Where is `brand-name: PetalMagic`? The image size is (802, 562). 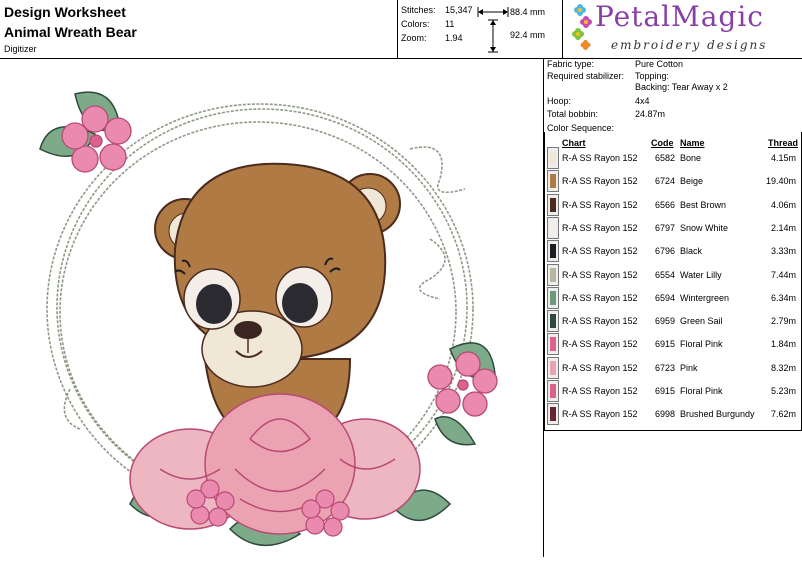 brand-name: PetalMagic is located at coordinates (679, 16).